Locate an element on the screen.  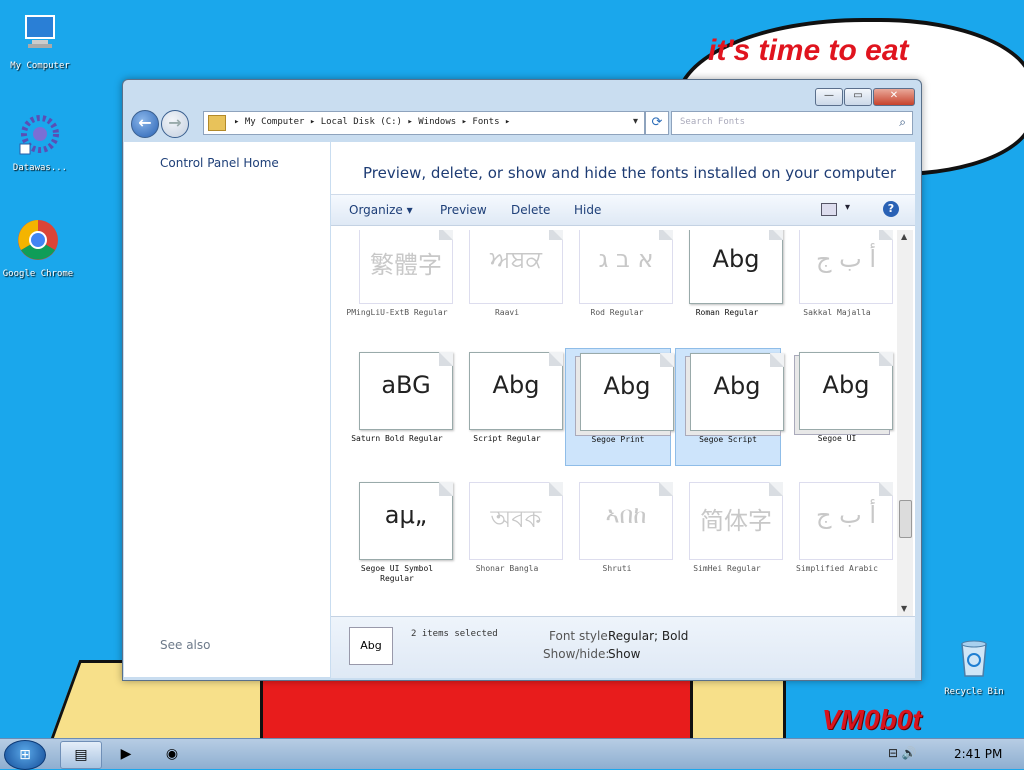
desktop-icon-label: Google Chrome is located at coordinates (38, 274).